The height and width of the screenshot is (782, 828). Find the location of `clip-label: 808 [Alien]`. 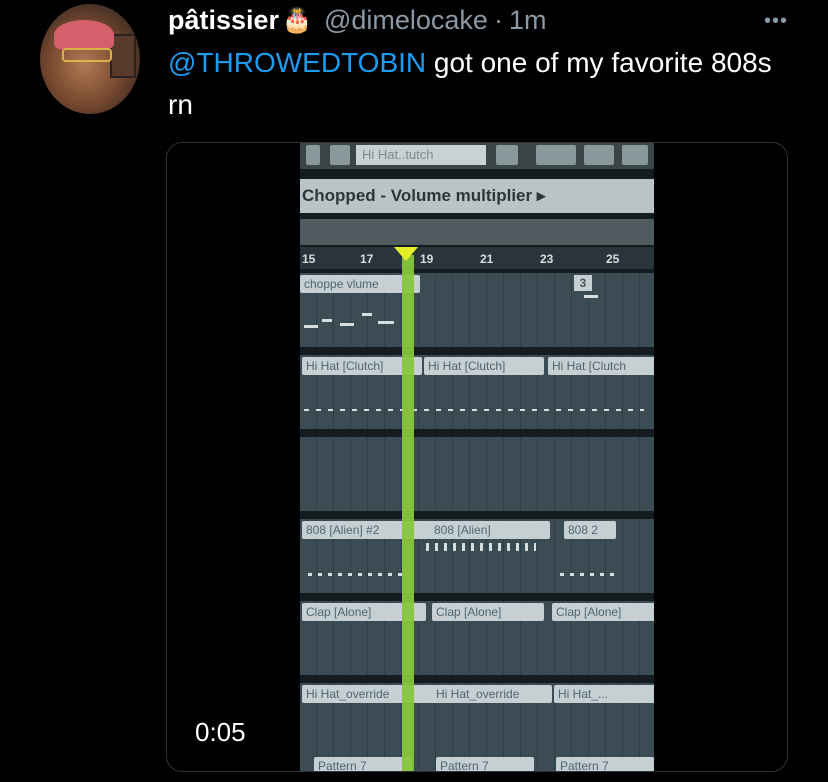

clip-label: 808 [Alien] is located at coordinates (490, 530).